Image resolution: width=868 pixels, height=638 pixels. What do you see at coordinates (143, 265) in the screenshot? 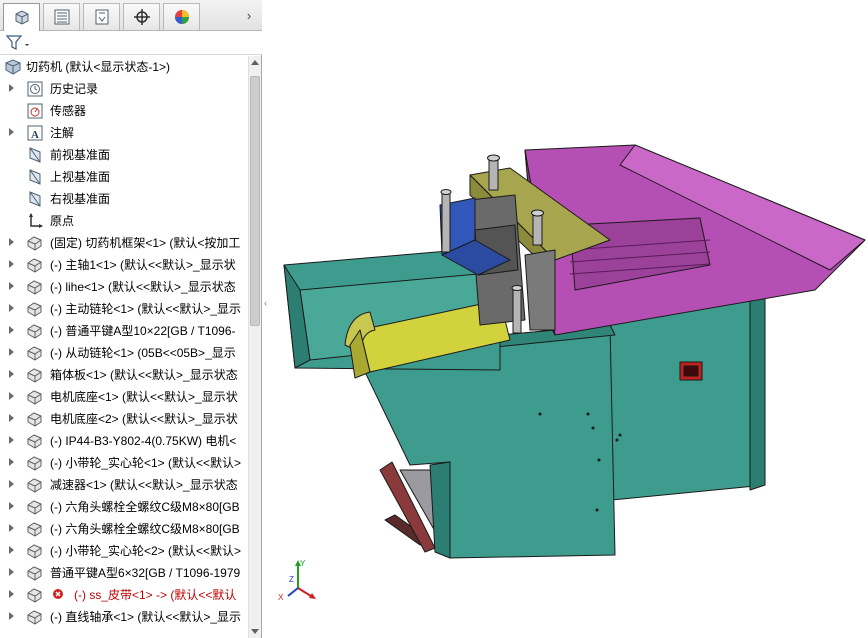
I see `tree-item-label: (-) 主轴1<1> (默认<<默认>_显示状` at bounding box center [143, 265].